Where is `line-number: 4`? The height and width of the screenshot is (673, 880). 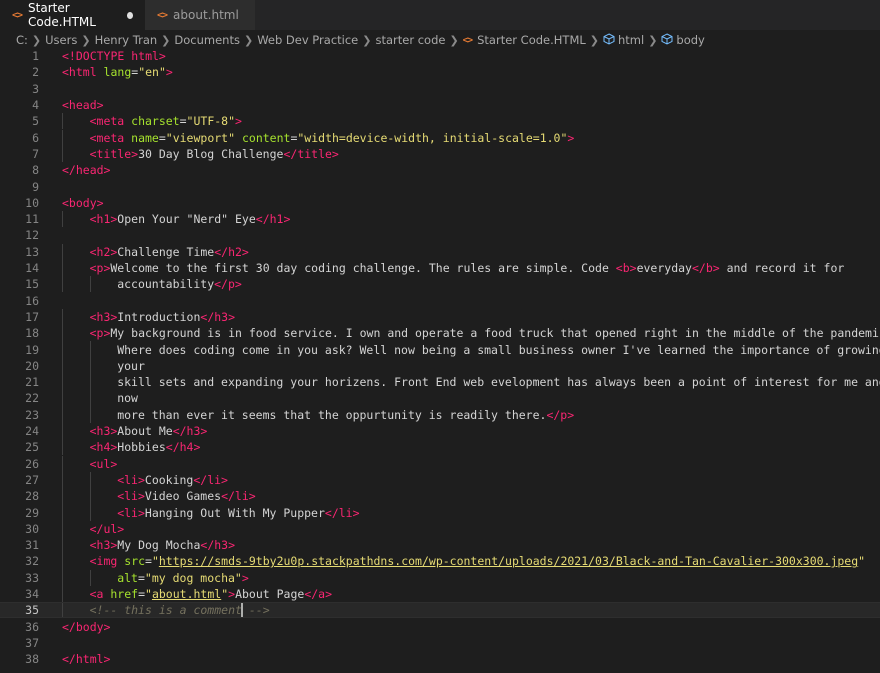 line-number: 4 is located at coordinates (35, 105).